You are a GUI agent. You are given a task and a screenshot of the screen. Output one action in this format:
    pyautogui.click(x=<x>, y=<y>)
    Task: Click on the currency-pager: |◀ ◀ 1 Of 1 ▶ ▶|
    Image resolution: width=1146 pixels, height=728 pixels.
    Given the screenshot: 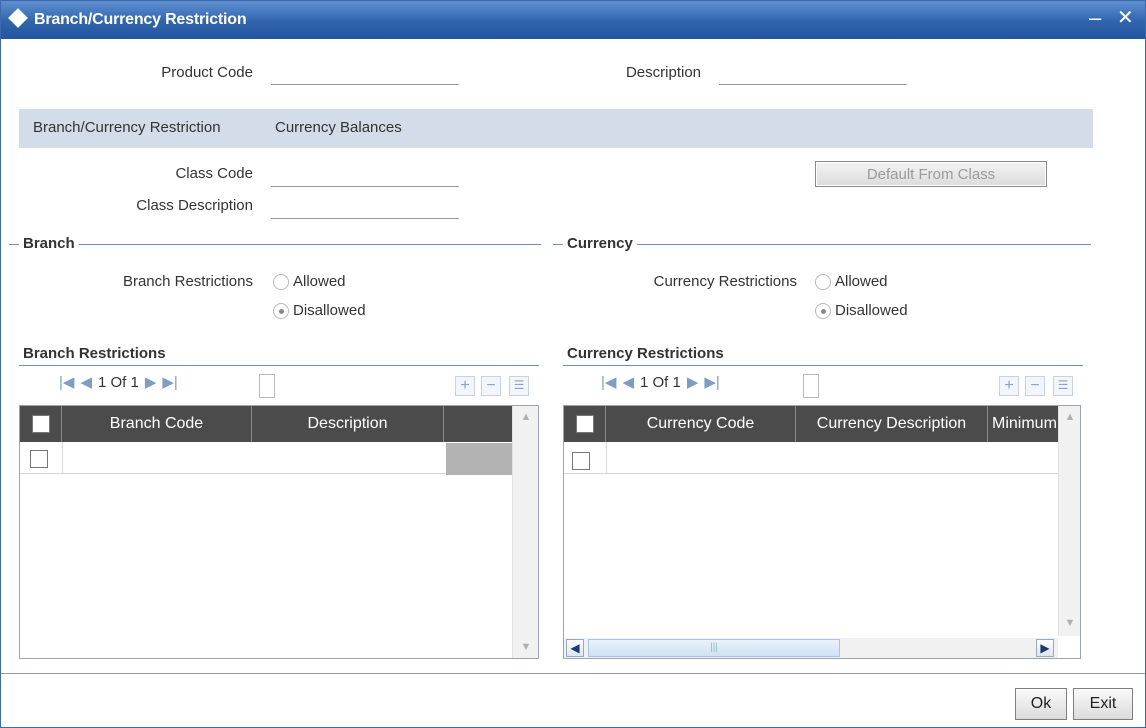 What is the action you would take?
    pyautogui.click(x=663, y=382)
    